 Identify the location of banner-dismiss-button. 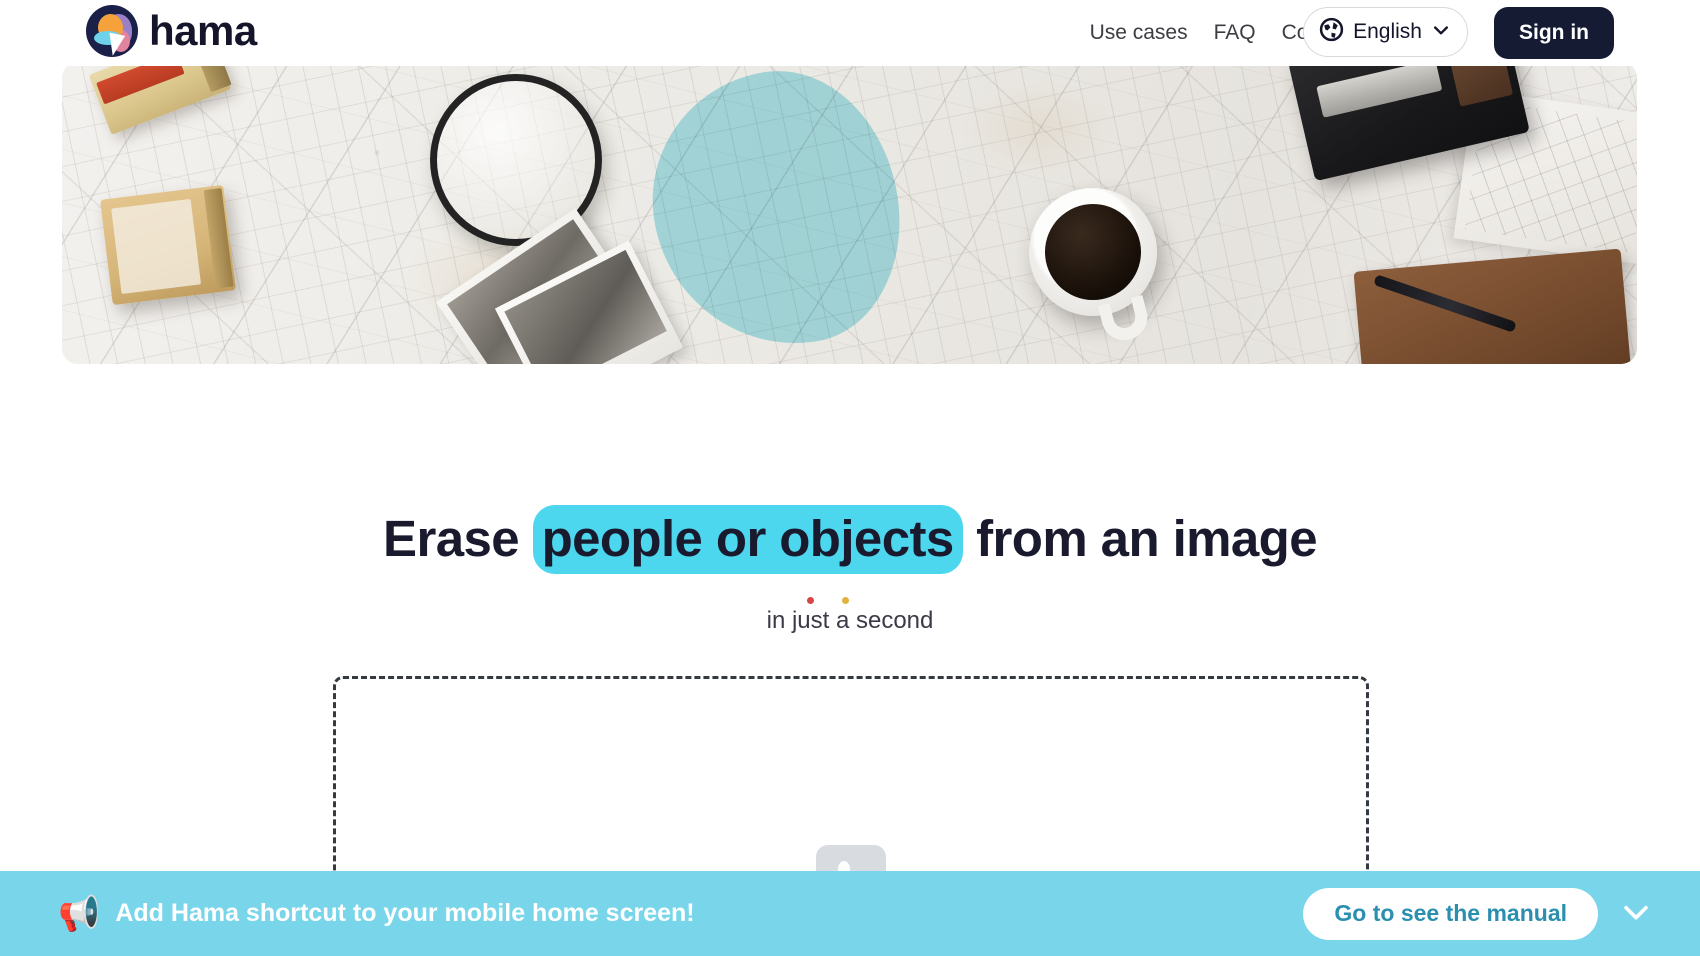
(1636, 914).